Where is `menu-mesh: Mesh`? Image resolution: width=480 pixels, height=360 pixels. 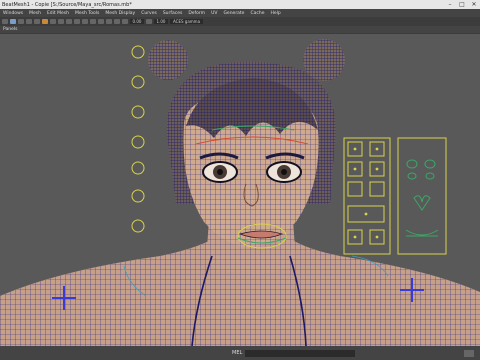
menu-mesh: Mesh is located at coordinates (35, 13).